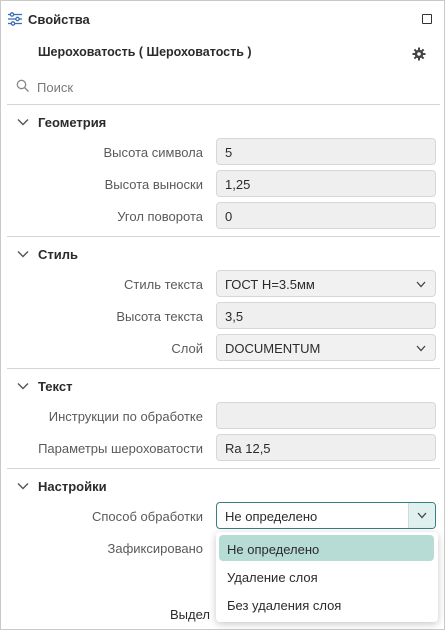 The image size is (445, 630). Describe the element at coordinates (326, 447) in the screenshot. I see `roughness-params-field: Ra 12,5` at that location.